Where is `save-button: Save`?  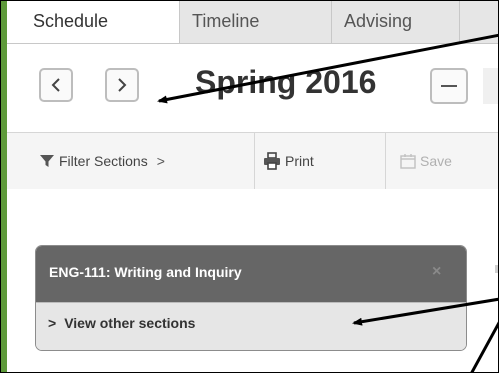
save-button: Save is located at coordinates (426, 161).